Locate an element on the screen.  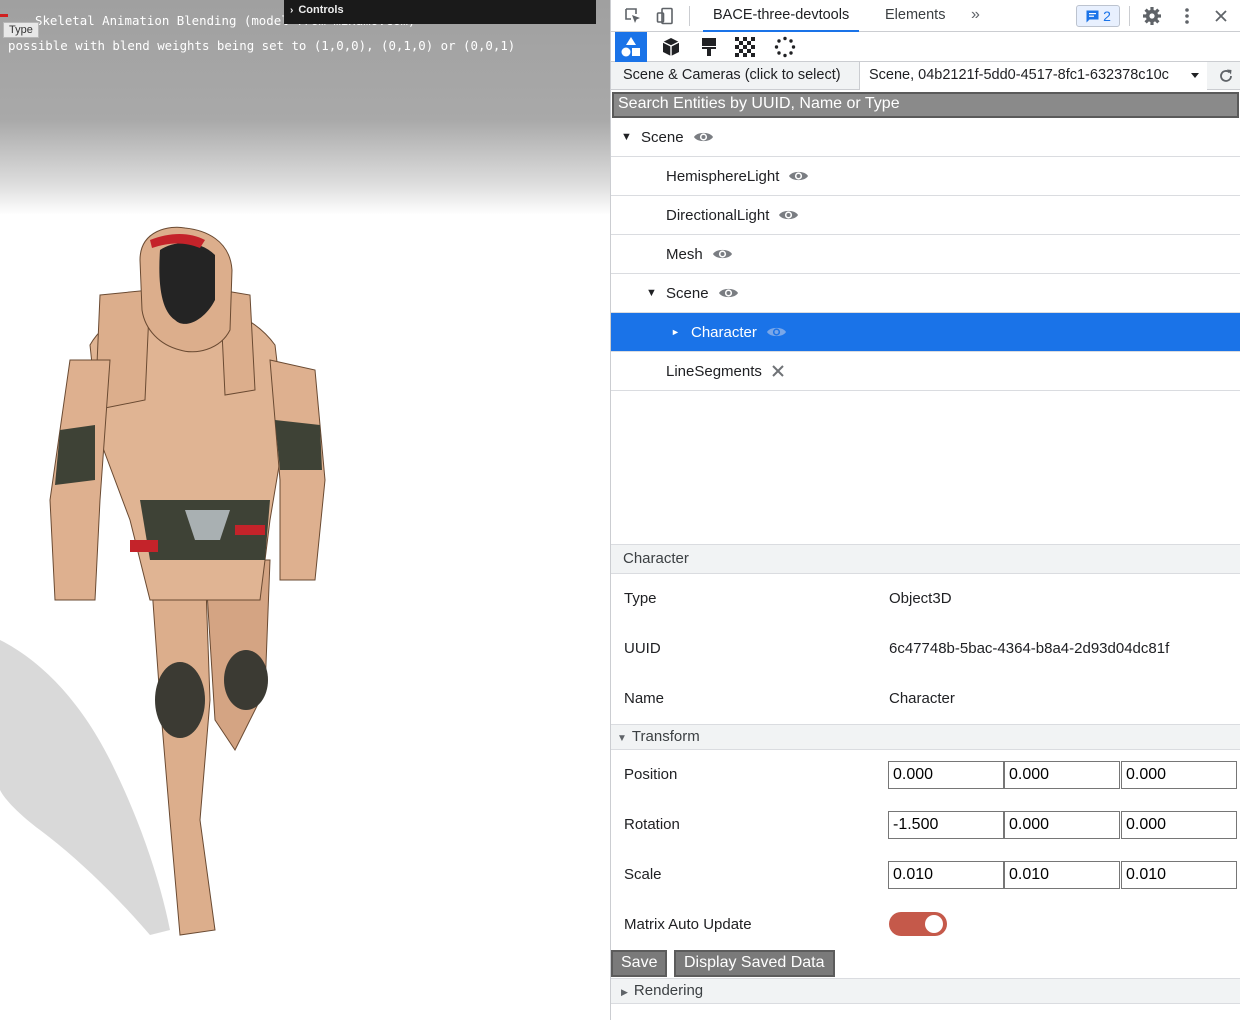
inspect-element-icon is located at coordinates (633, 16).